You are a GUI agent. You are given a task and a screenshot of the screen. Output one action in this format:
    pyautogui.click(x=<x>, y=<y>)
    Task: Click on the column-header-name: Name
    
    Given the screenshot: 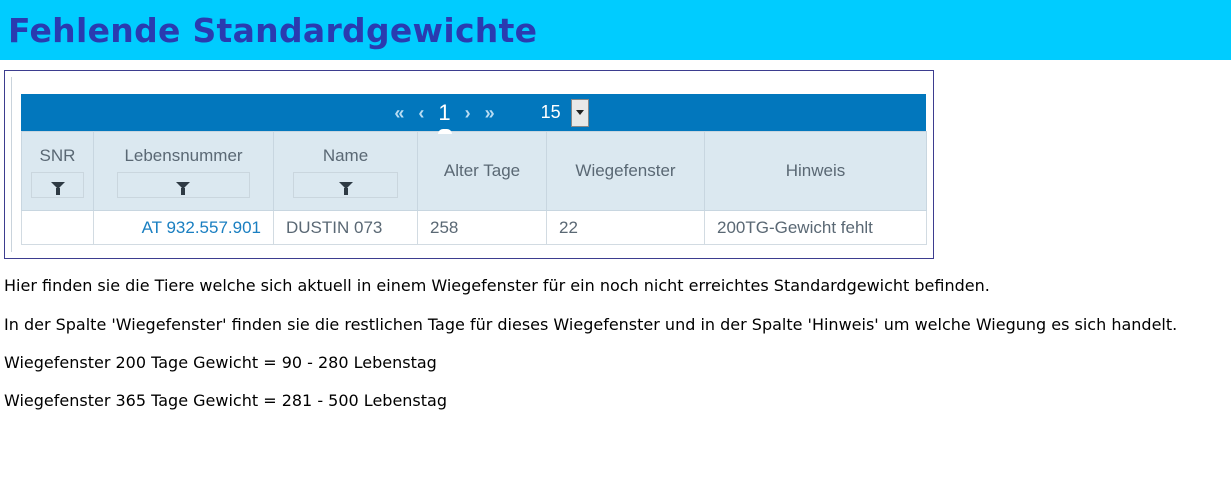 What is the action you would take?
    pyautogui.click(x=345, y=171)
    